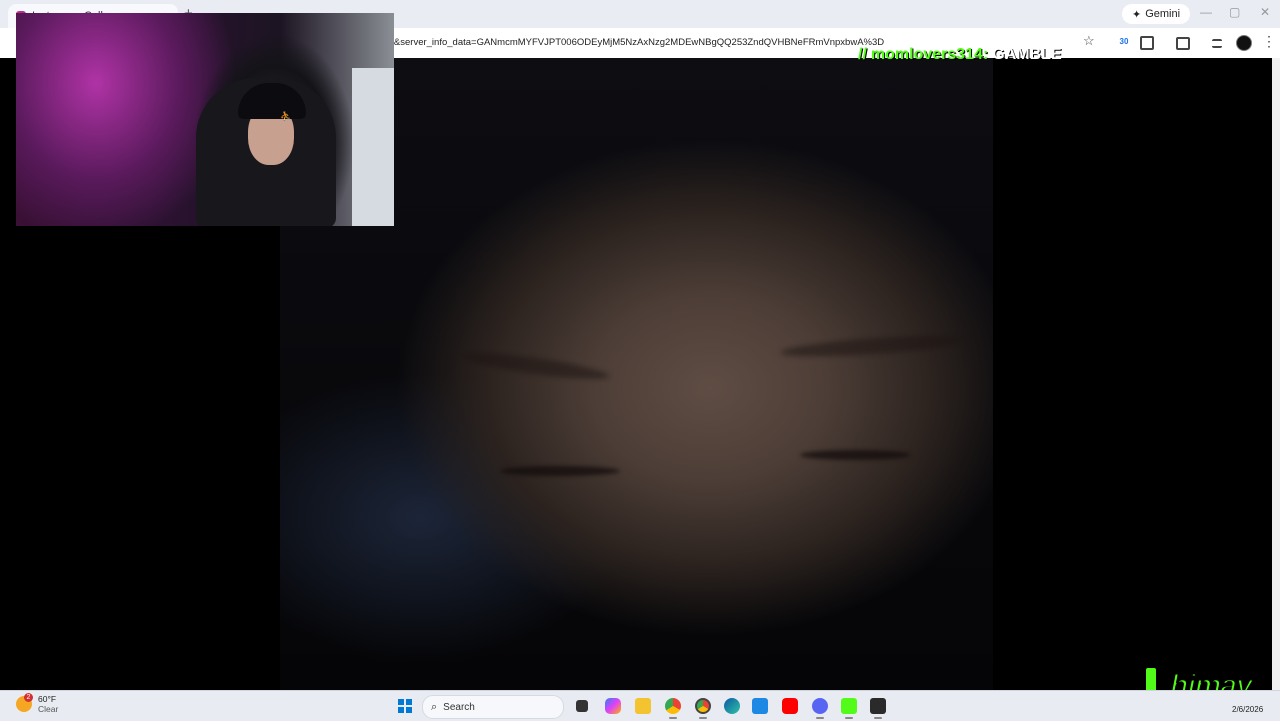 This screenshot has height=721, width=1280. What do you see at coordinates (1089, 41) in the screenshot?
I see `bookmark-star-icon: ☆` at bounding box center [1089, 41].